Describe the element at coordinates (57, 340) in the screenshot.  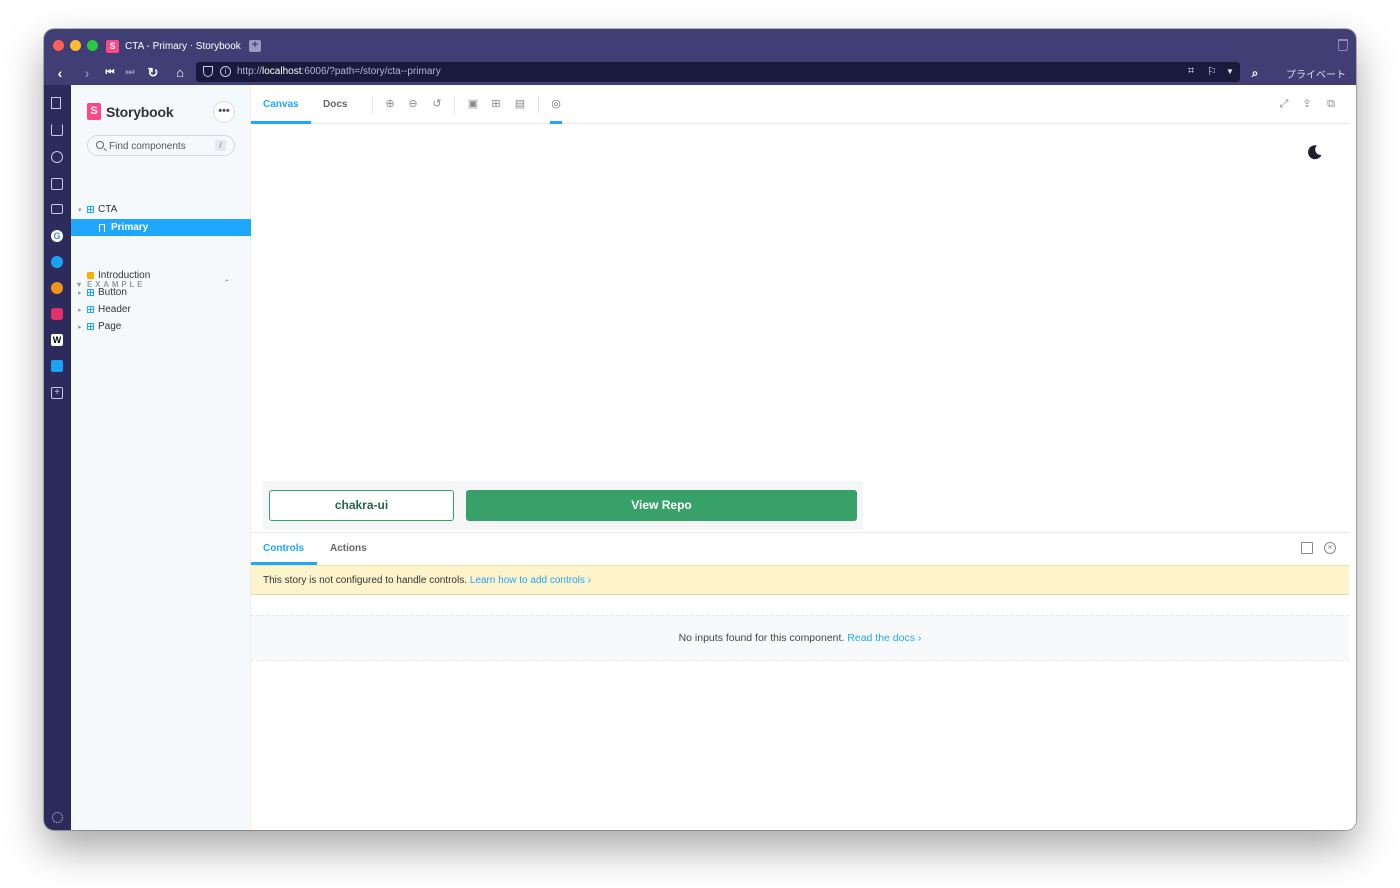
I see `wikipedia-icon: W` at that location.